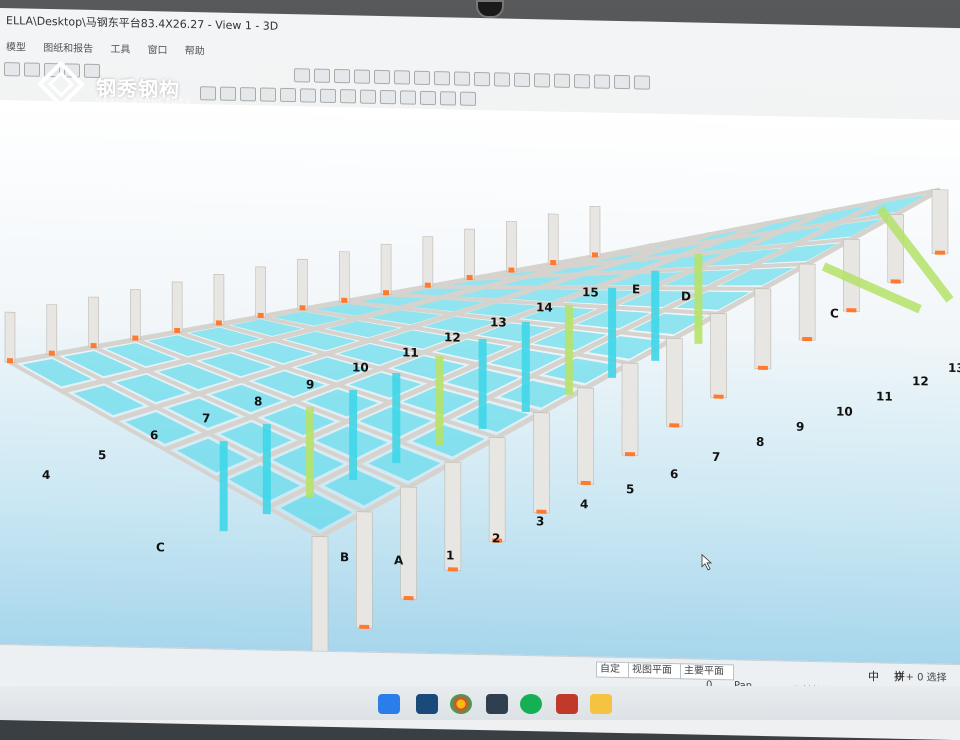 This screenshot has height=740, width=960. Describe the element at coordinates (899, 676) in the screenshot. I see `ime-pinyin: 拼` at that location.